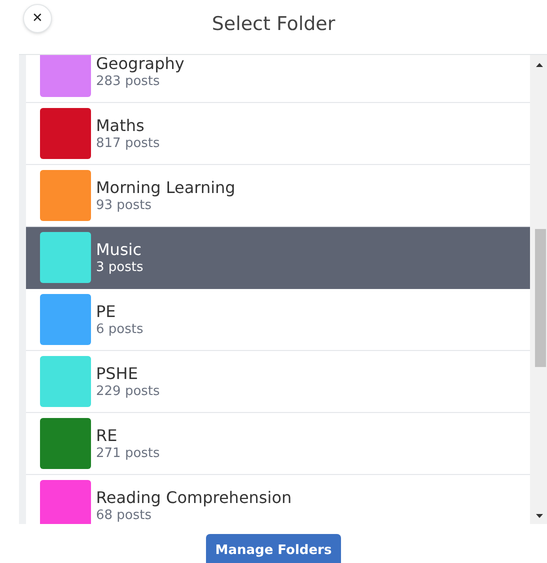 Image resolution: width=547 pixels, height=563 pixels. I want to click on folder-name: Maths, so click(120, 126).